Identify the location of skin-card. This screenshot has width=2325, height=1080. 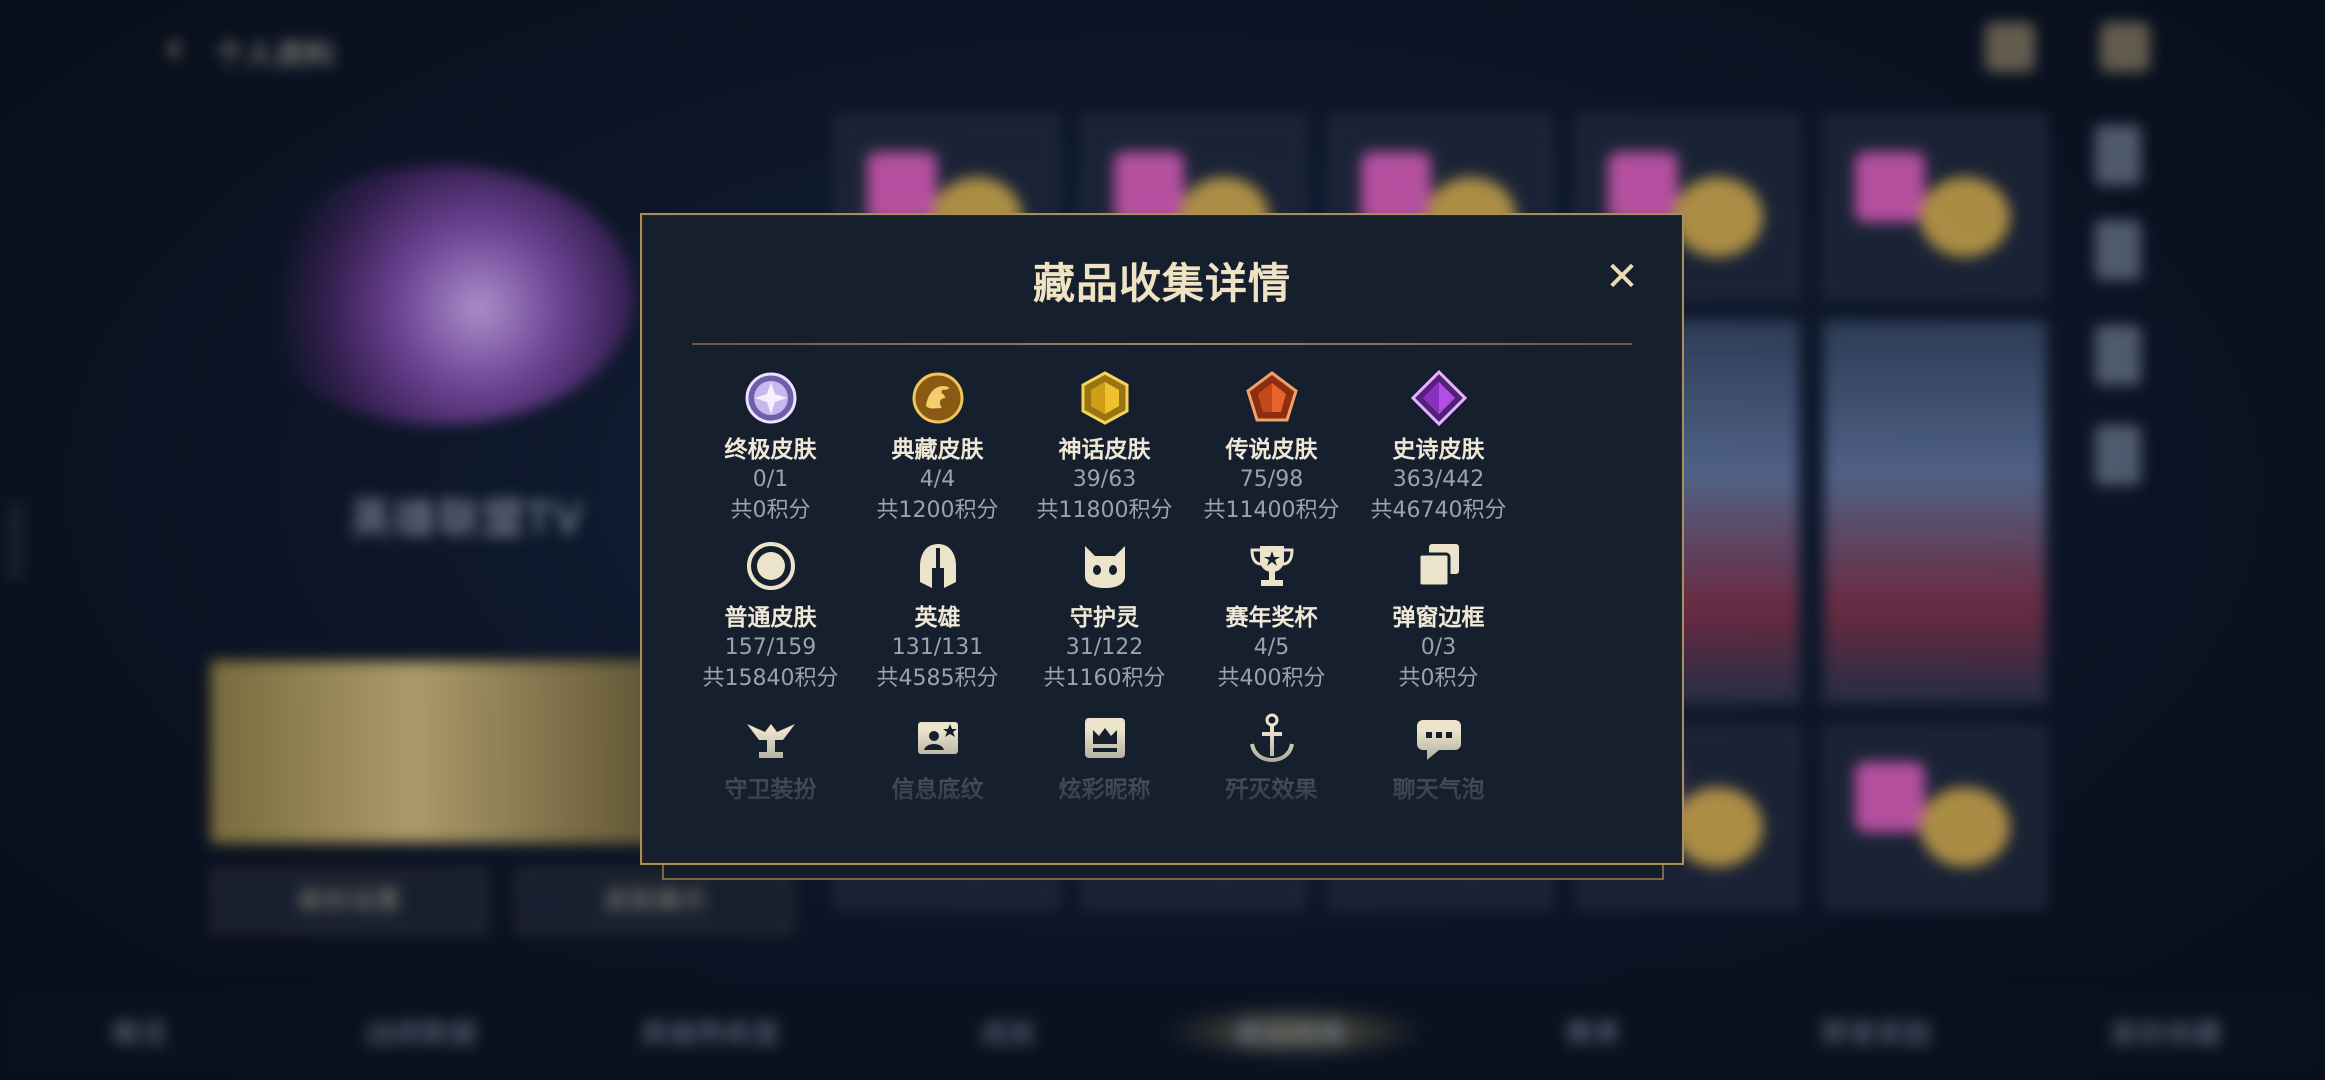
(1935, 512).